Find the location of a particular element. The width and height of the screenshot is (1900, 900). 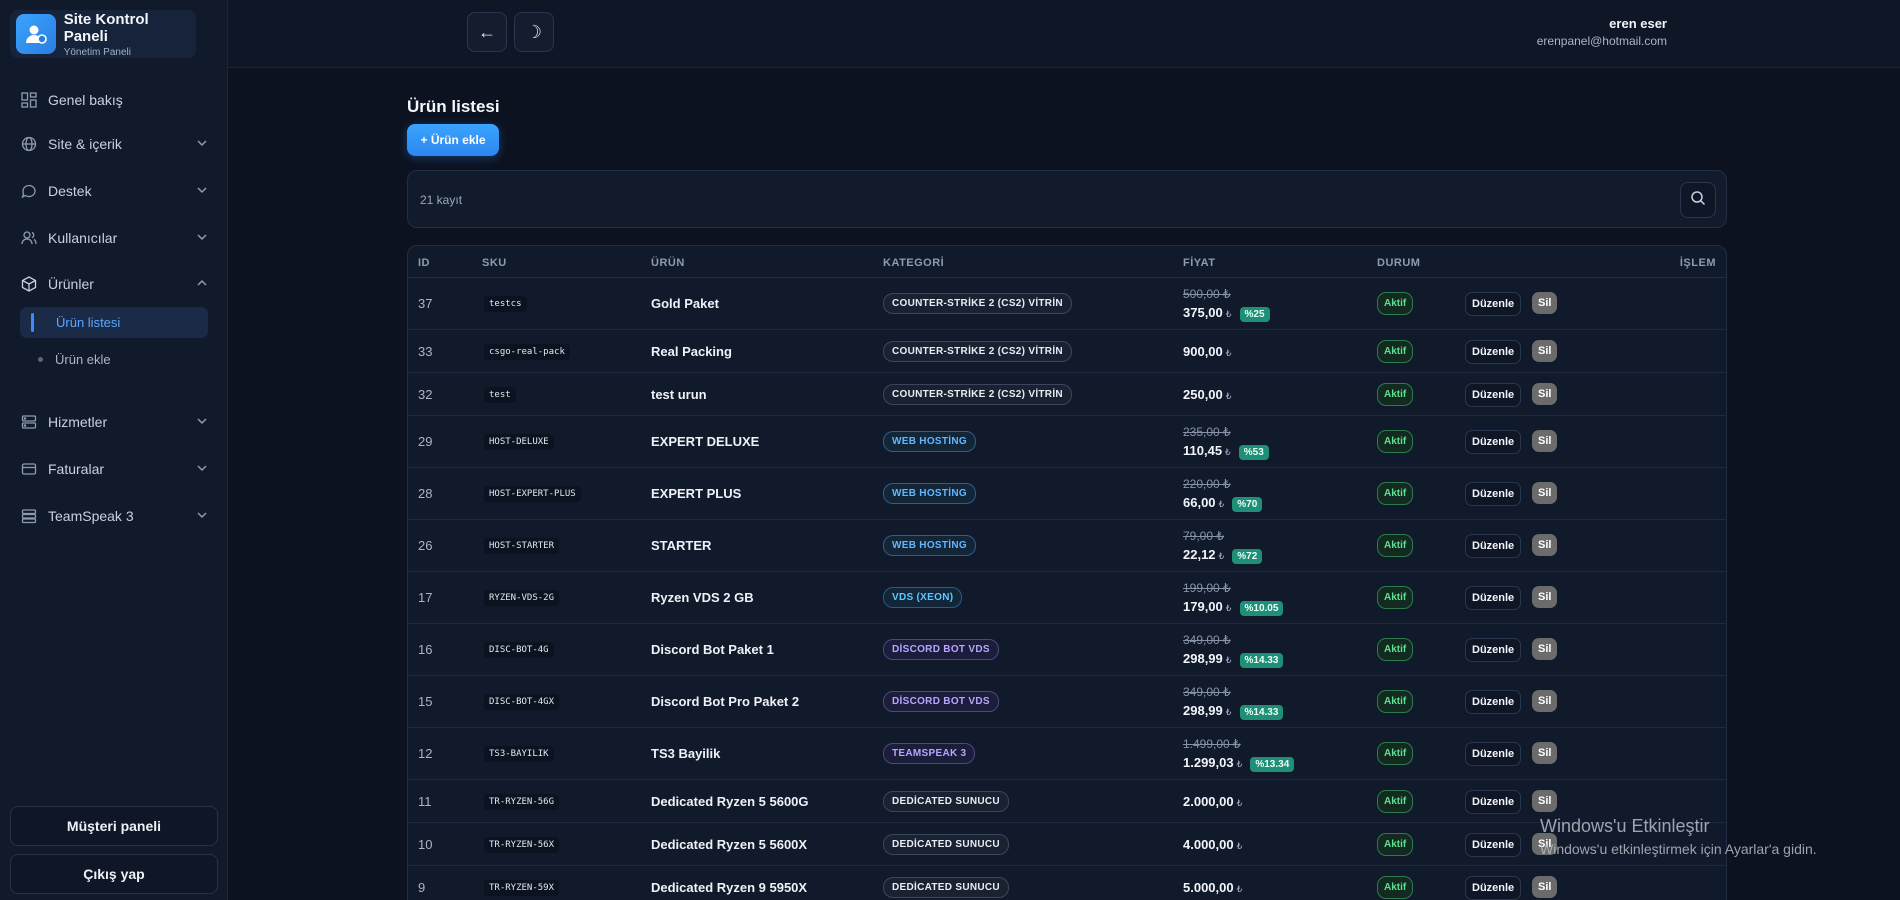

product-id: 11 is located at coordinates (425, 801).